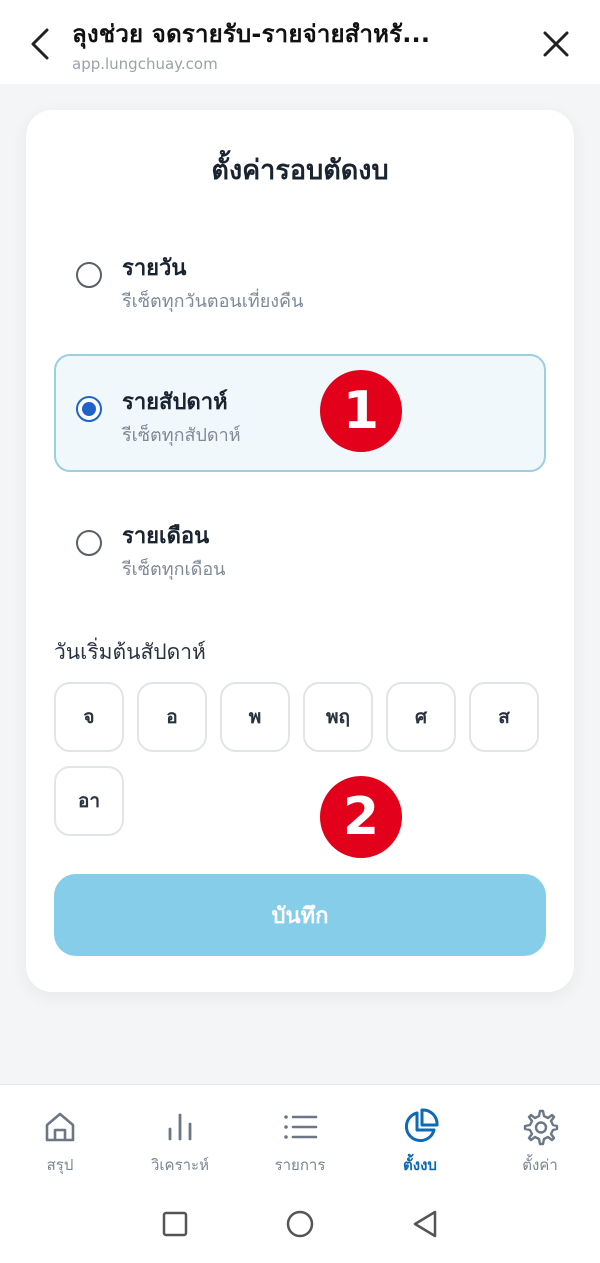  I want to click on nav-label: ตั้งค่า, so click(540, 1165).